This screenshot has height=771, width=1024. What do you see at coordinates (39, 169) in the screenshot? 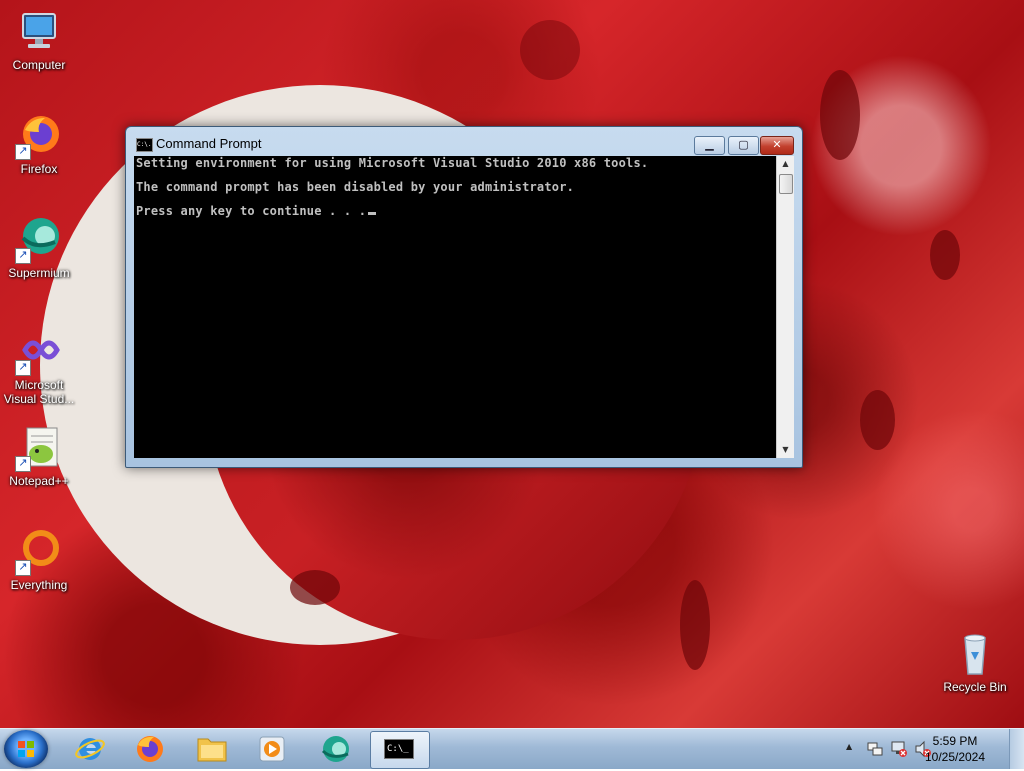
I see `desktop-icon-label: Firefox` at bounding box center [39, 169].